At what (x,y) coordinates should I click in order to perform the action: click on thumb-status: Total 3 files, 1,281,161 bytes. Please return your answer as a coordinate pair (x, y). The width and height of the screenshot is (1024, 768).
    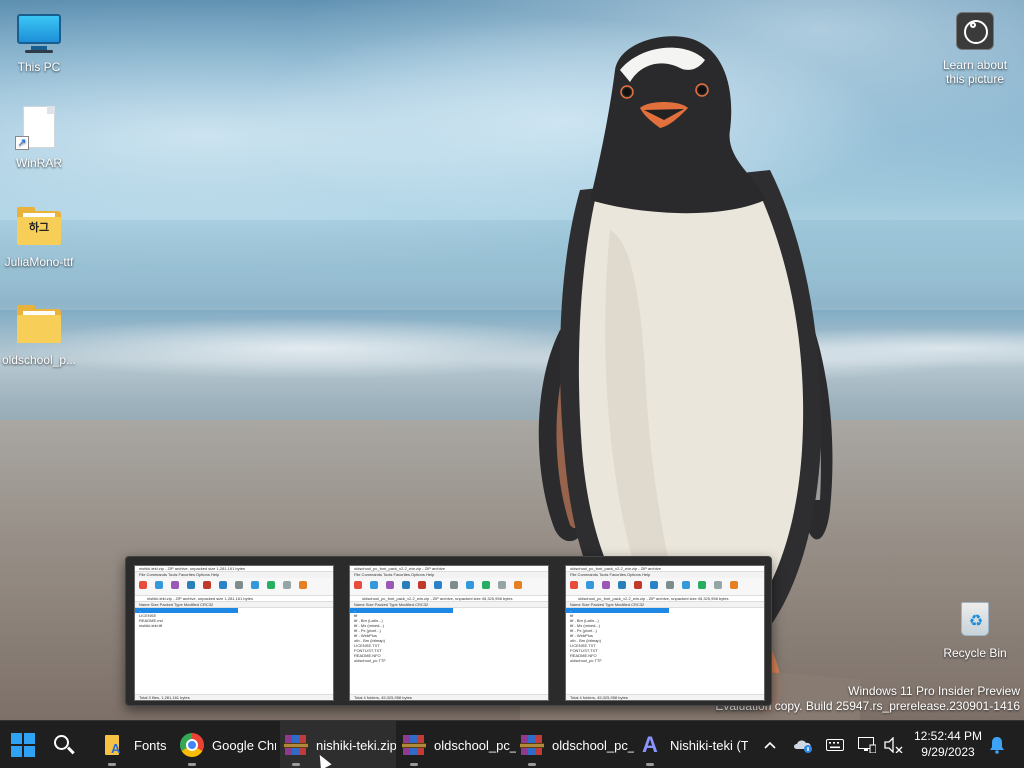
    Looking at the image, I should click on (234, 697).